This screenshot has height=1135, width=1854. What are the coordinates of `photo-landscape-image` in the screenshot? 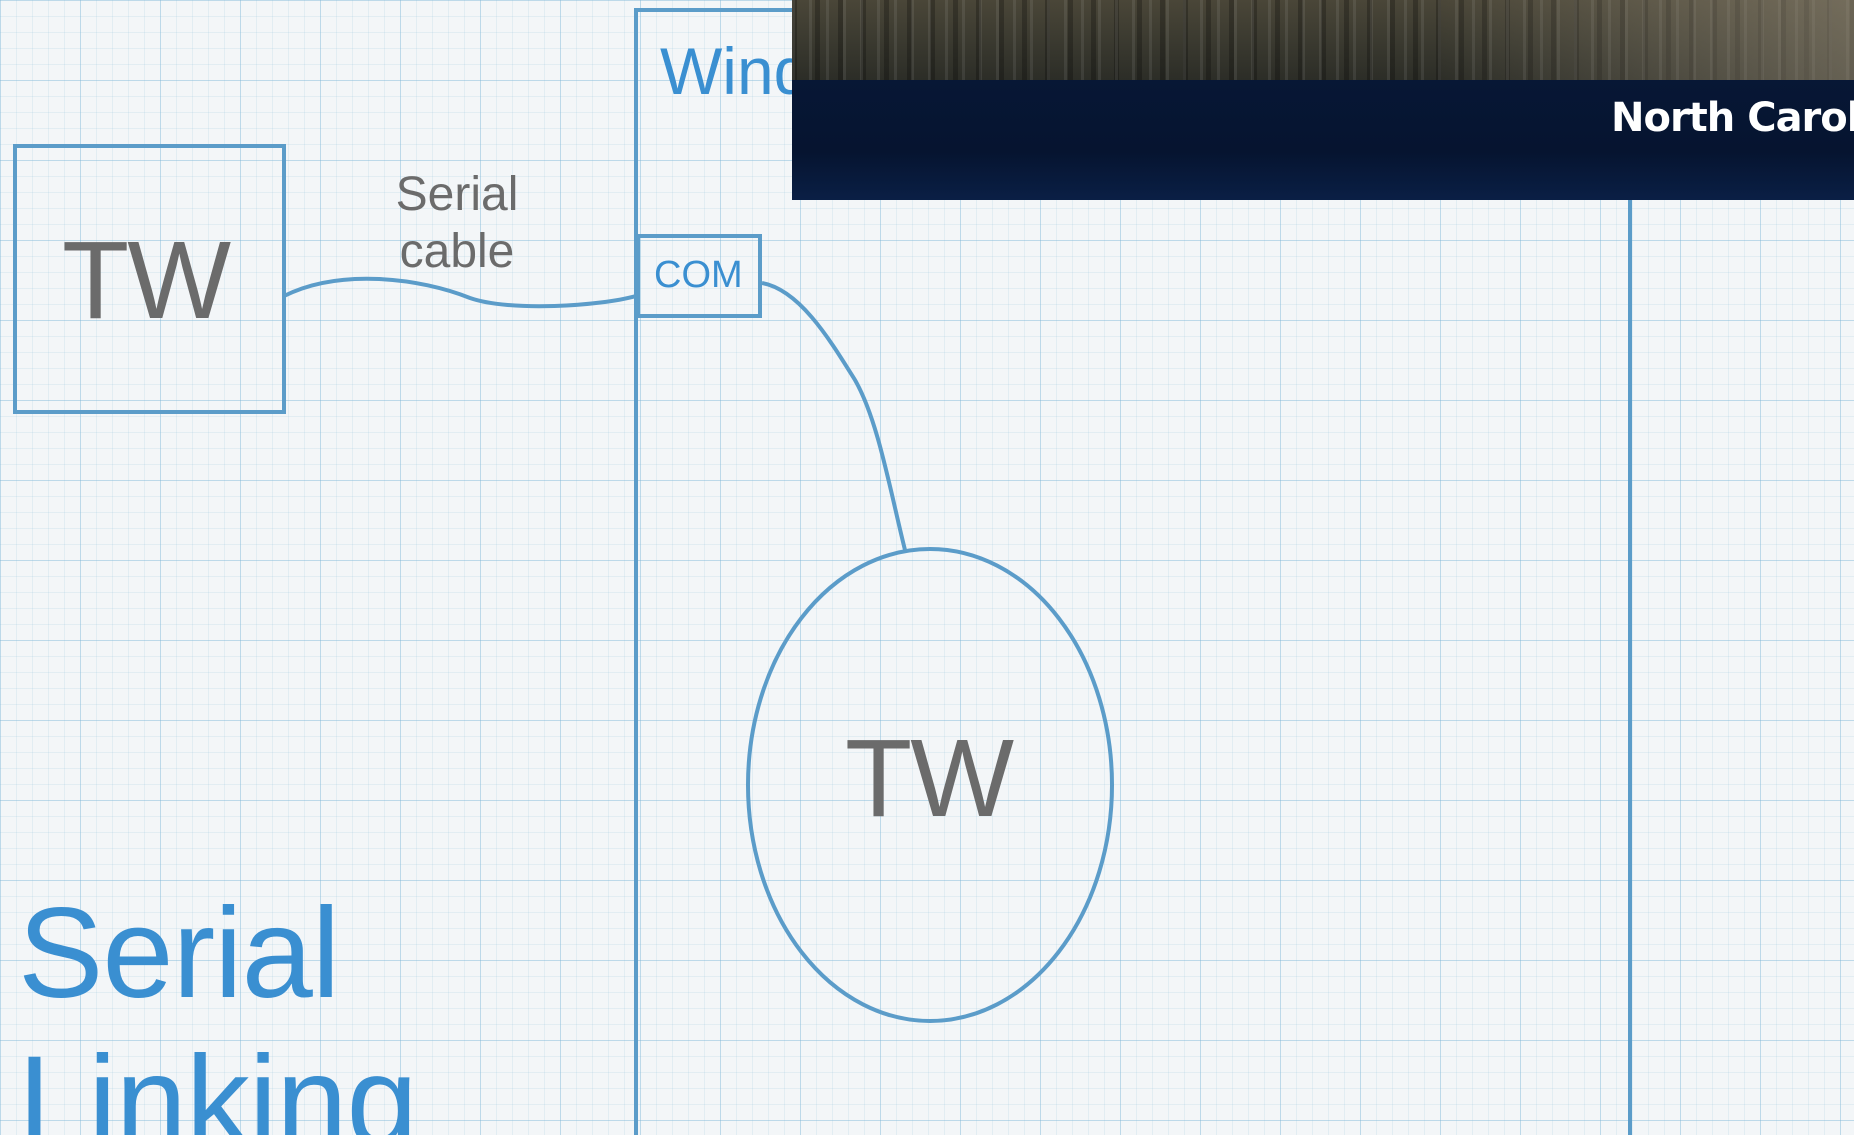 It's located at (1323, 40).